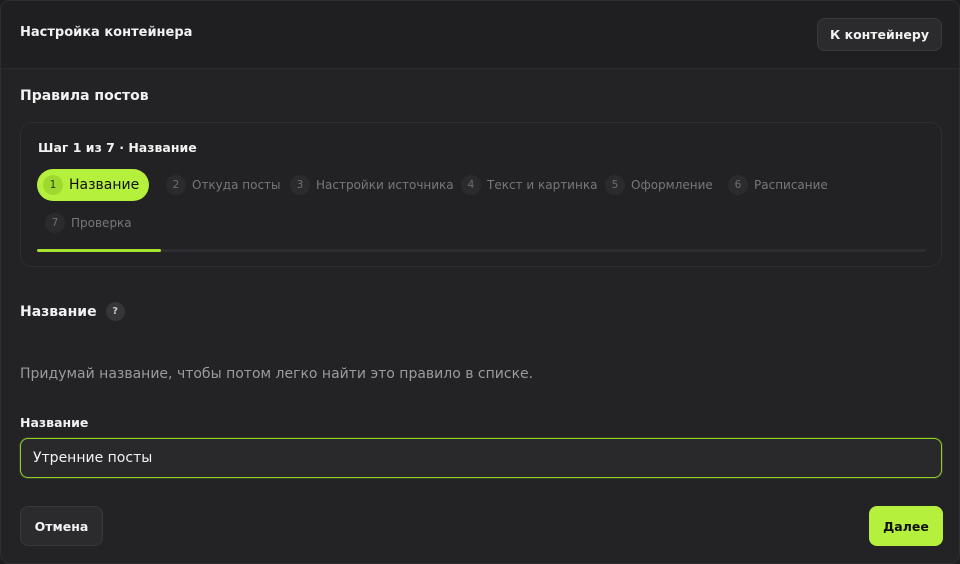  What do you see at coordinates (176, 185) in the screenshot?
I see `step-number: 2` at bounding box center [176, 185].